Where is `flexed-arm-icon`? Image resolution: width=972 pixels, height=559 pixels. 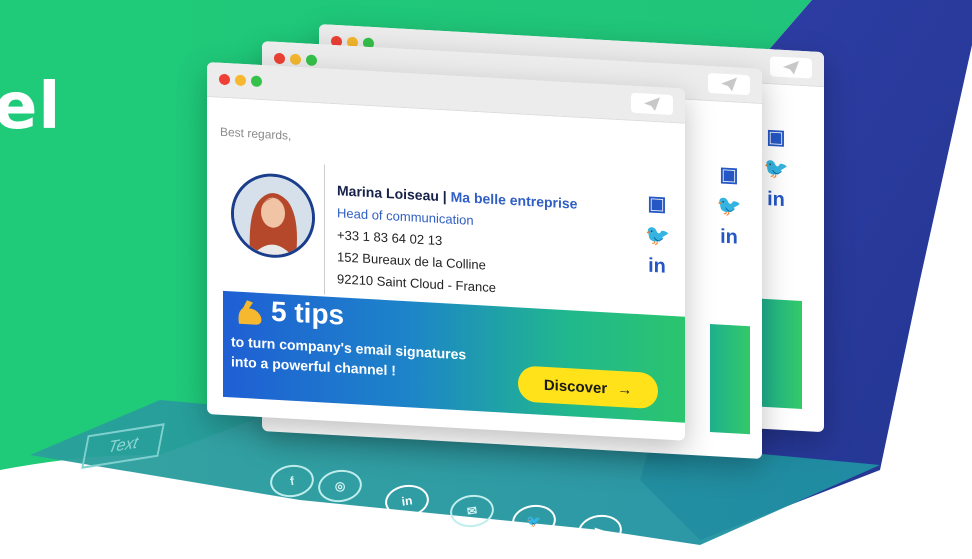 flexed-arm-icon is located at coordinates (250, 312).